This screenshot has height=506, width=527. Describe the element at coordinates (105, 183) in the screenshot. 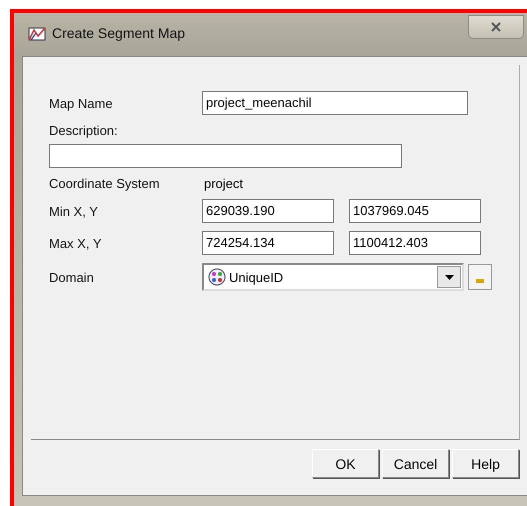

I see `field-label: Coordinate System` at that location.